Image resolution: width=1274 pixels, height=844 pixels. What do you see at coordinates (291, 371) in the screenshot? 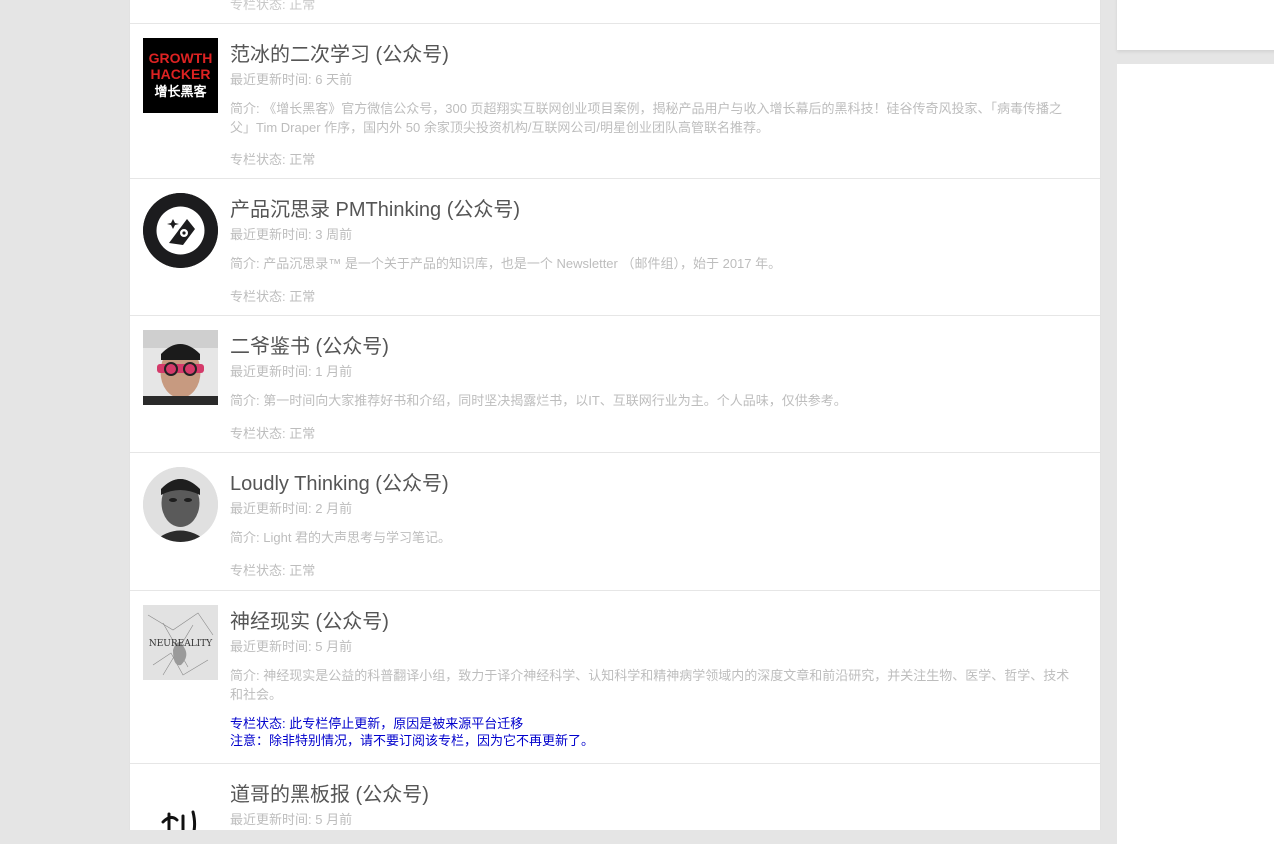
I see `item-updated: 最近更新时间: 1 月前` at bounding box center [291, 371].